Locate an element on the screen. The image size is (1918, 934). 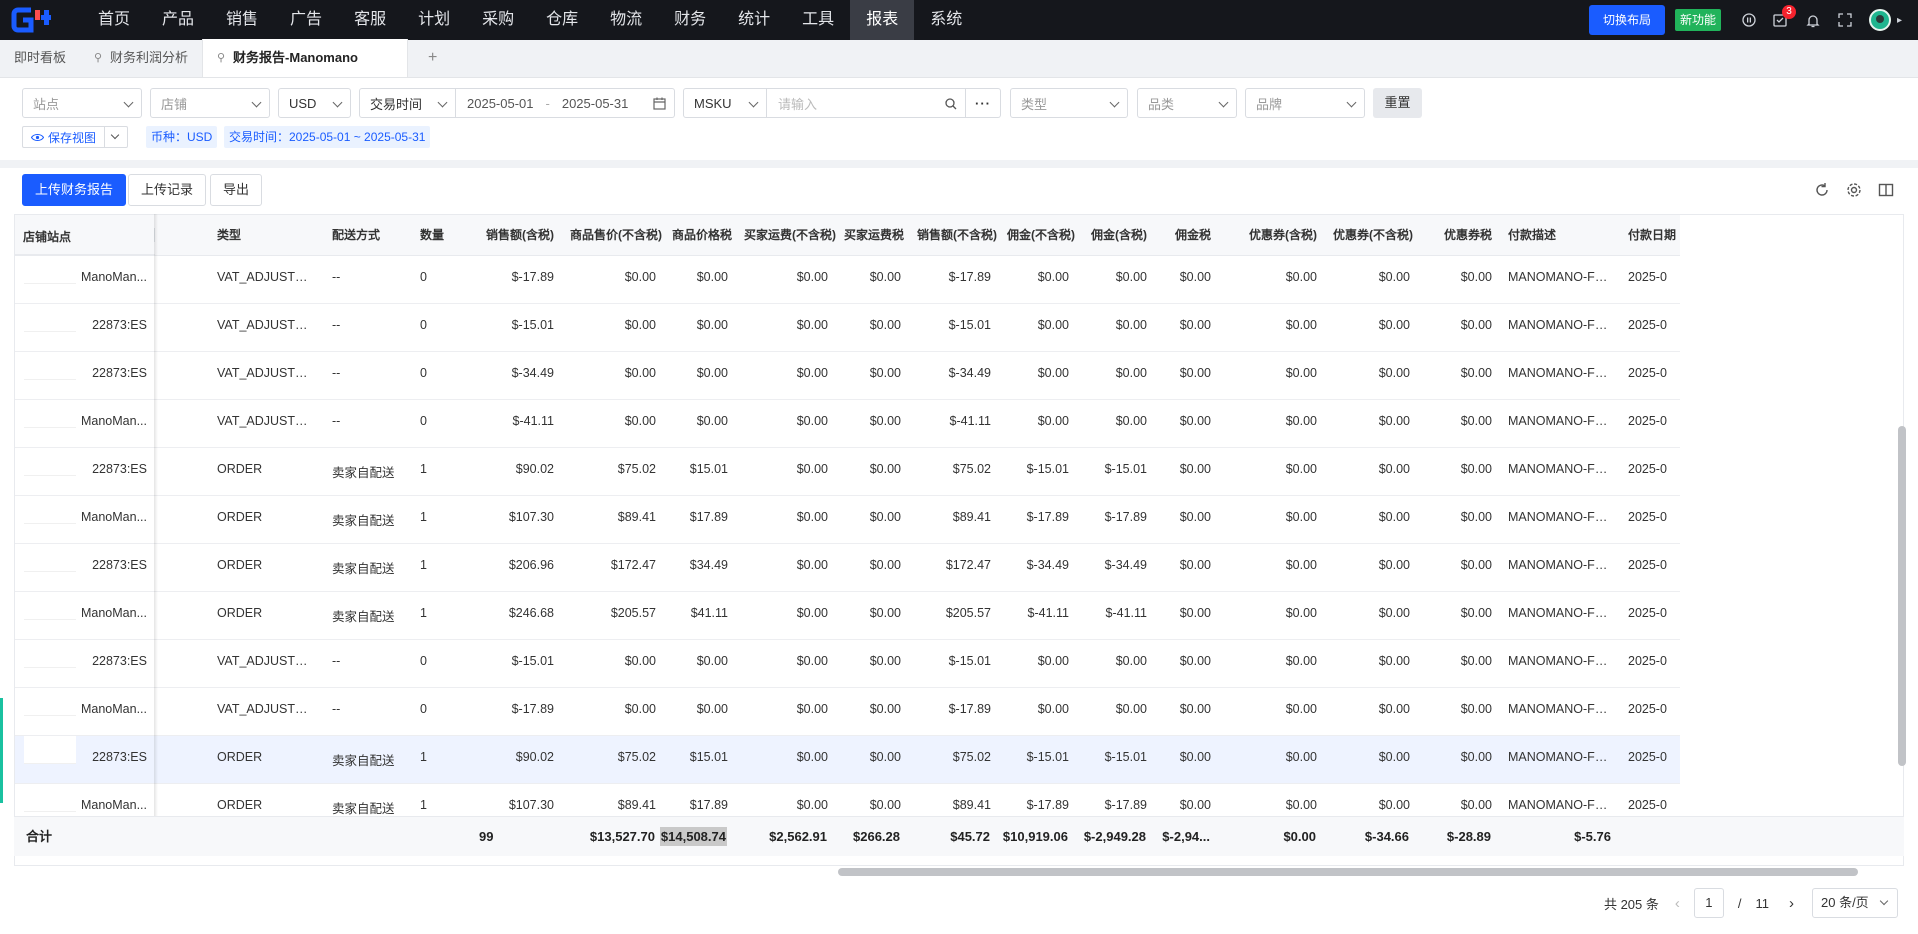
date-start: 2025-05-01 is located at coordinates (500, 103).